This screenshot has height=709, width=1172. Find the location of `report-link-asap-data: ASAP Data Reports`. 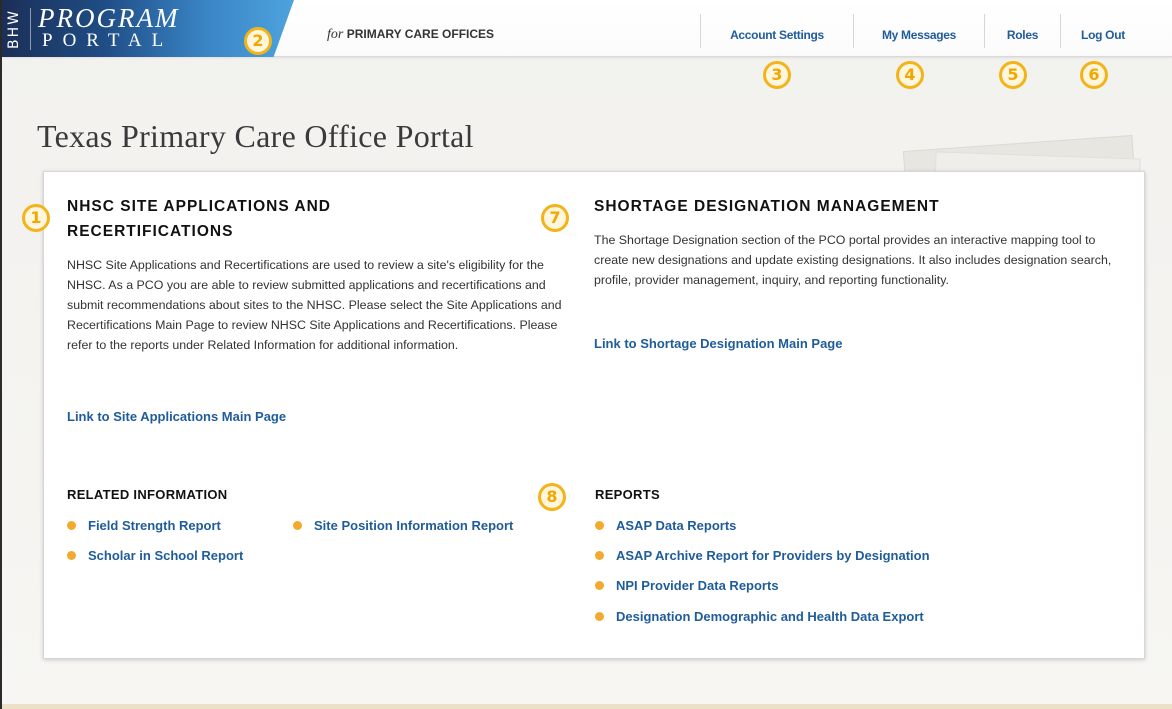

report-link-asap-data: ASAP Data Reports is located at coordinates (665, 525).